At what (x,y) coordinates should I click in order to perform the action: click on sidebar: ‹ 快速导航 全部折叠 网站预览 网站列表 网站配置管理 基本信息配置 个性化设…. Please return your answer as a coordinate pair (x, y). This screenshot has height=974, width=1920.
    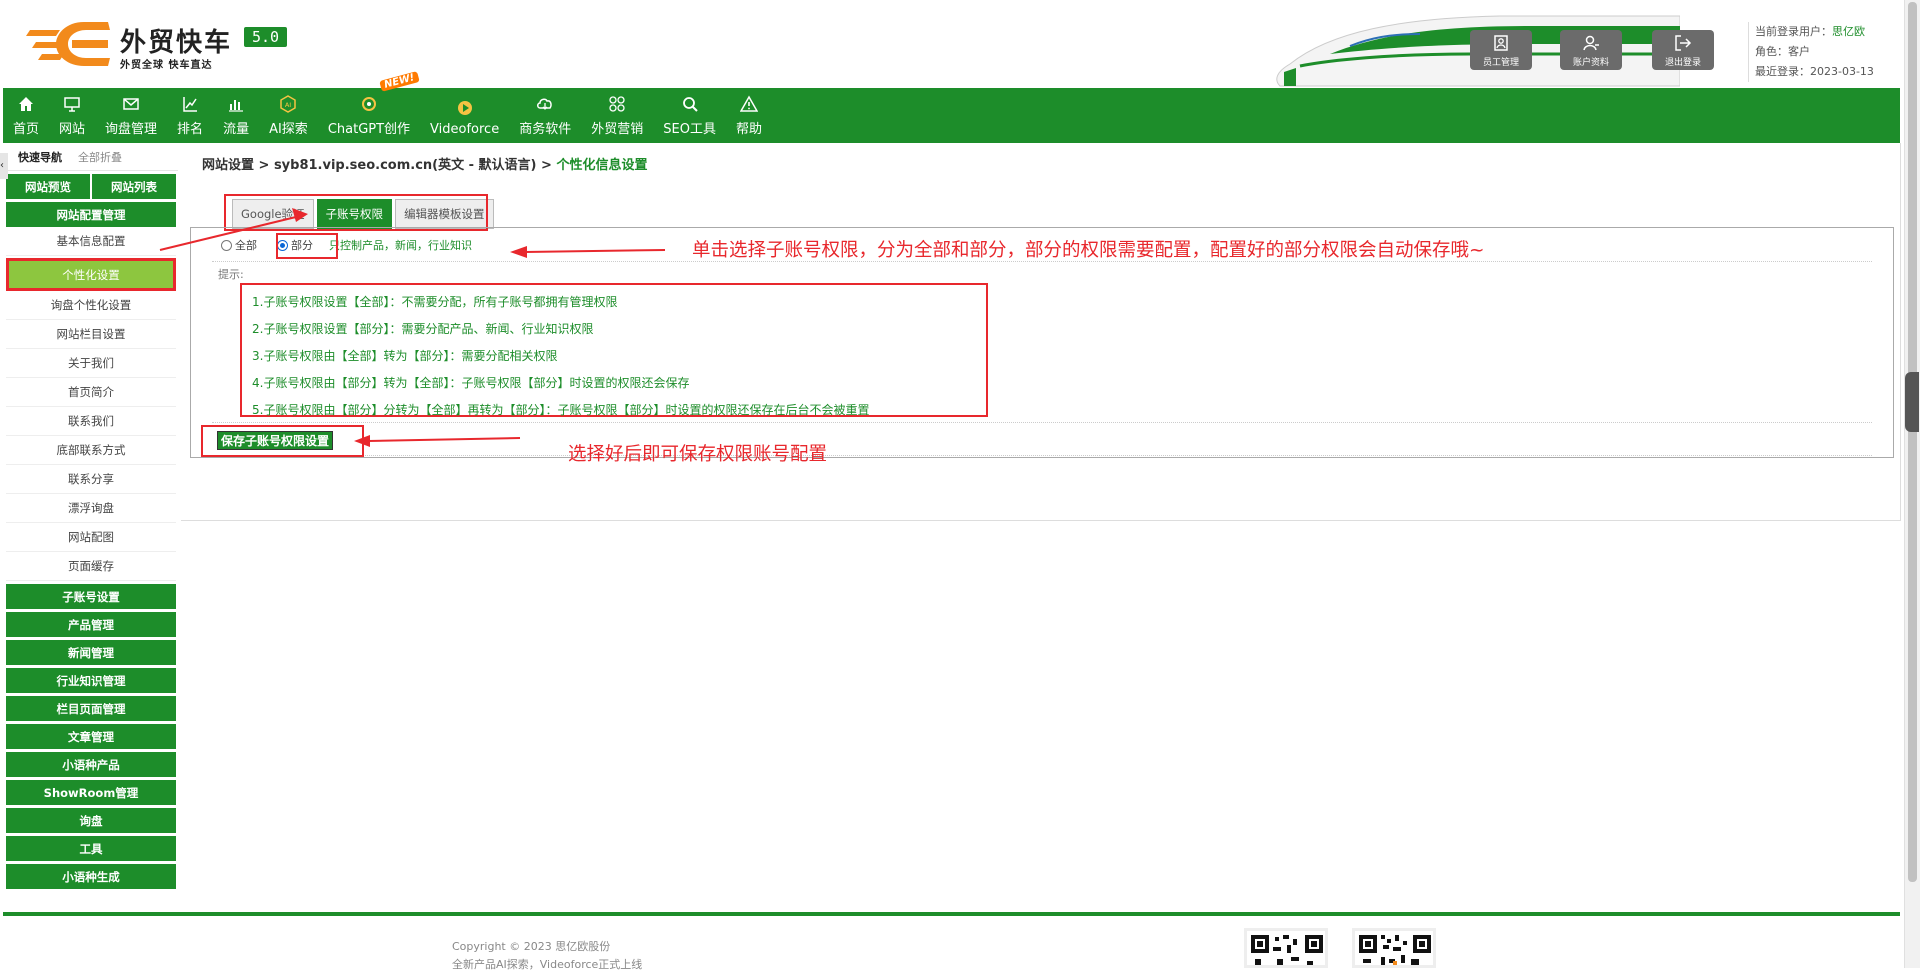
    Looking at the image, I should click on (89, 516).